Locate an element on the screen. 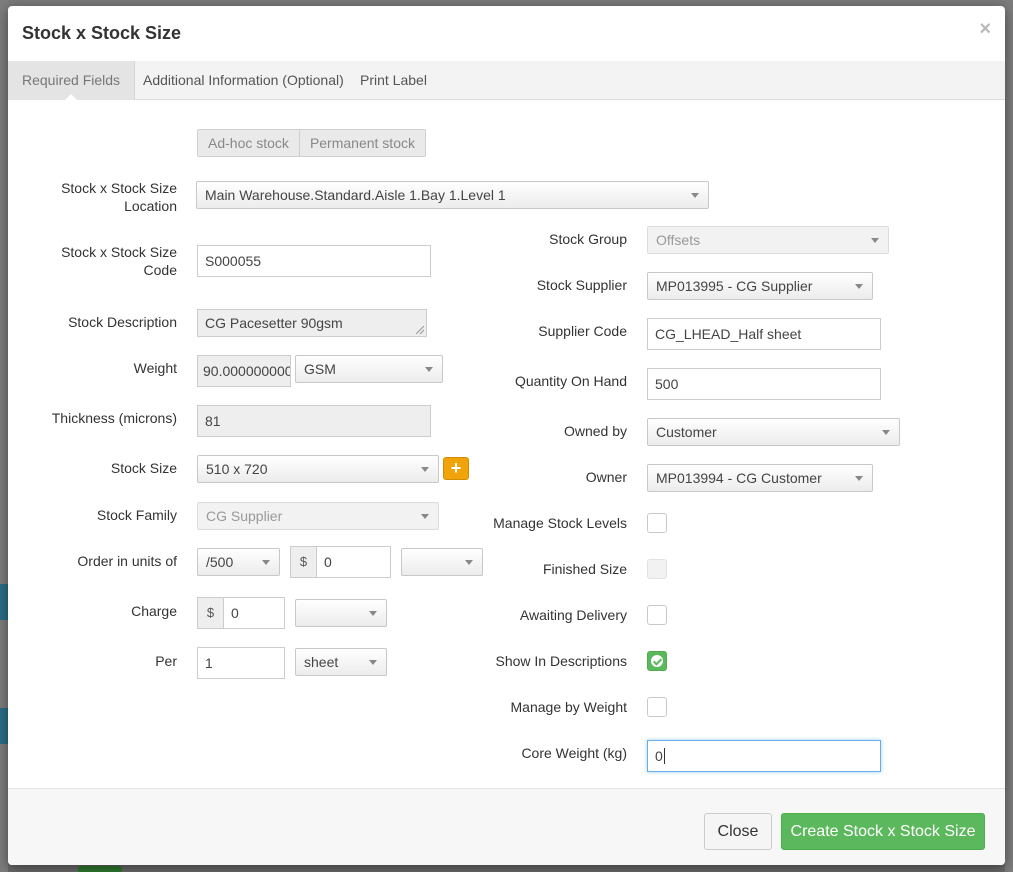 Image resolution: width=1013 pixels, height=872 pixels. charge-label: Charge is located at coordinates (154, 611).